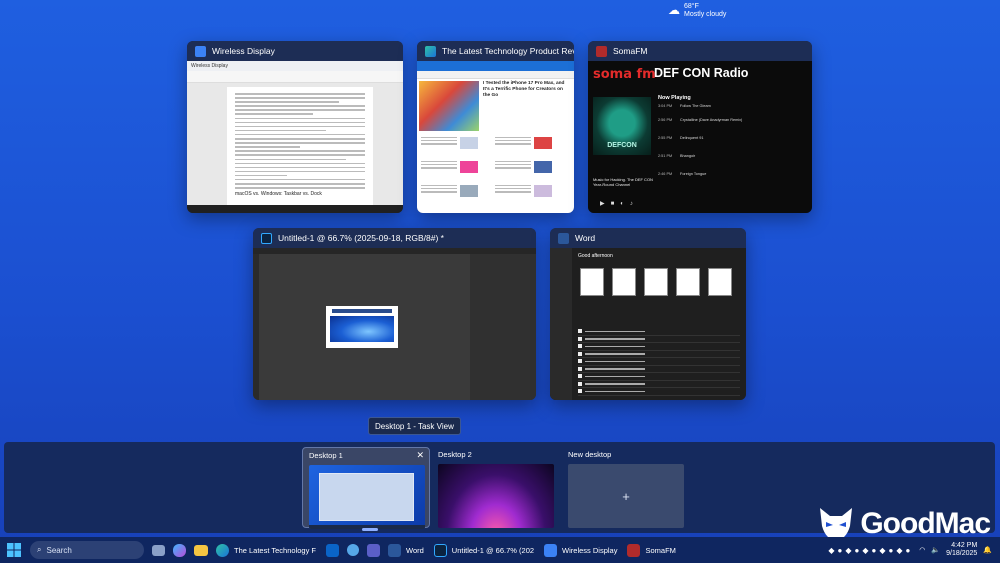 The width and height of the screenshot is (1000, 563). I want to click on track-row: 2:46 PM Foreign Tongue, so click(682, 174).